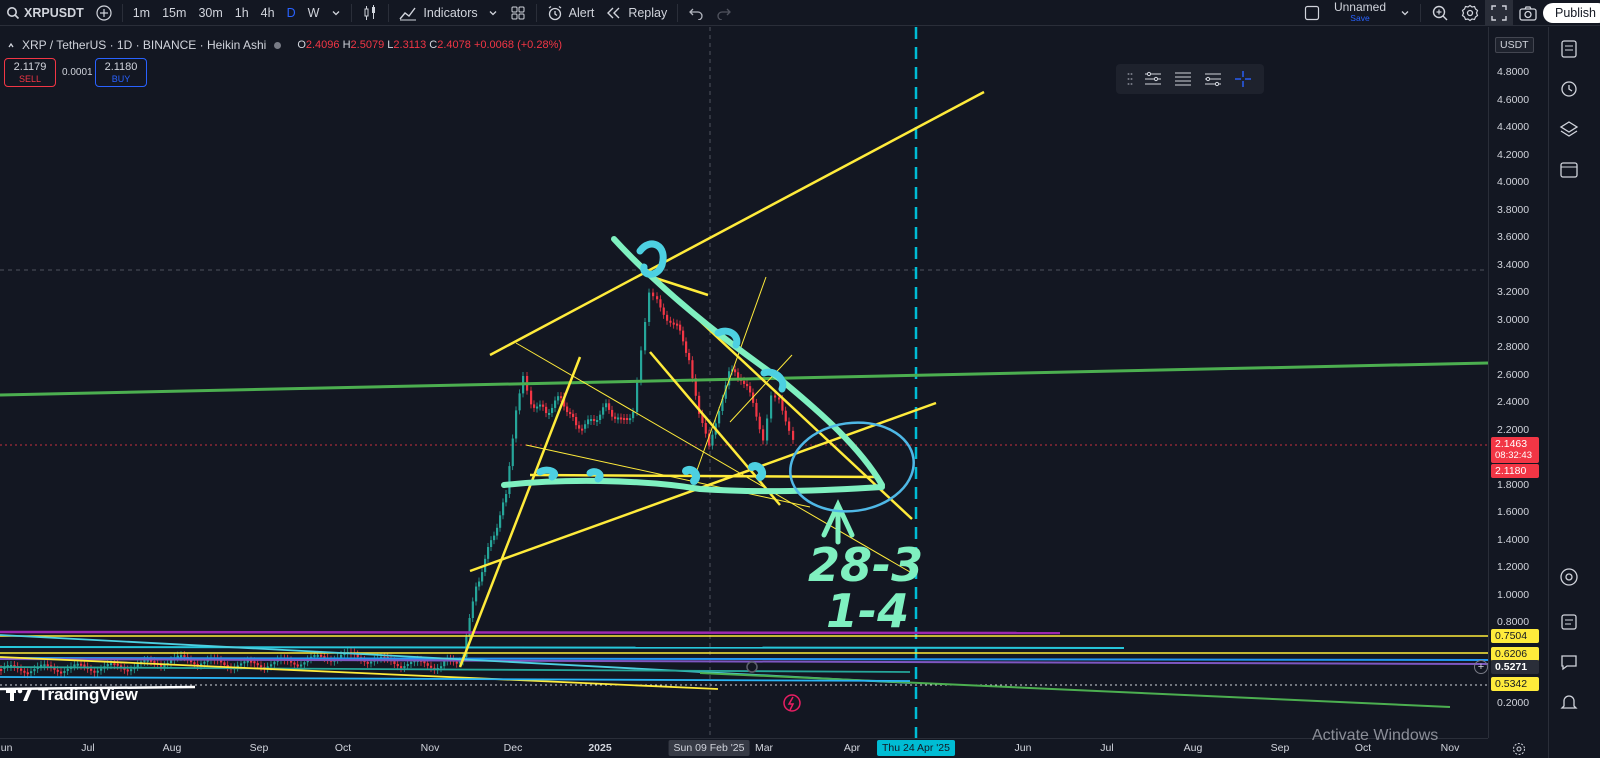 The width and height of the screenshot is (1600, 758). I want to click on chart-type-button, so click(370, 13).